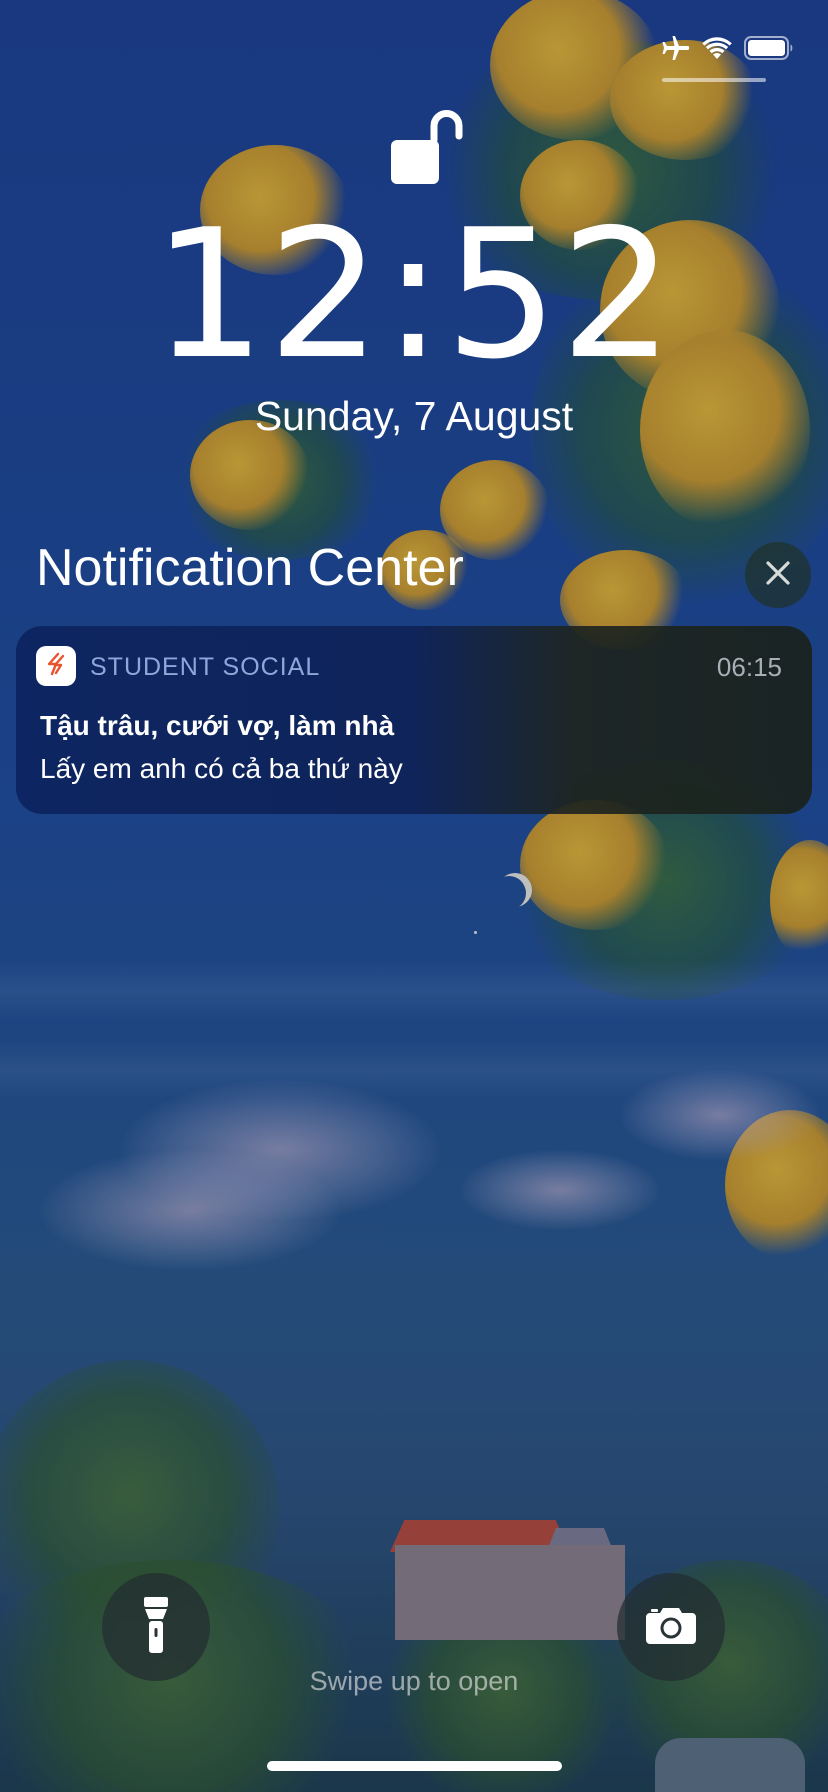  I want to click on clear-notifications-button, so click(778, 575).